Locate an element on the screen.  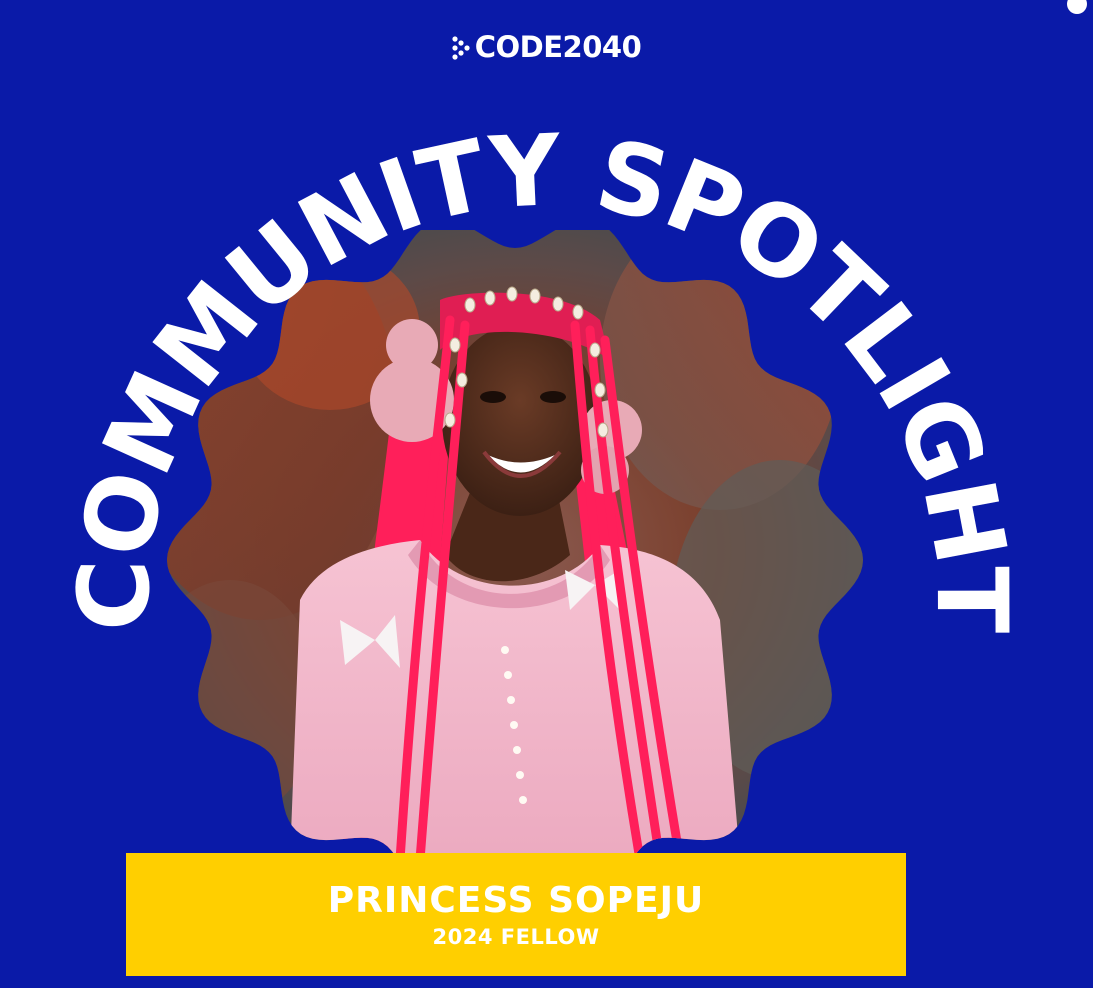
fellow-role: 2024 FELLOW is located at coordinates (516, 937).